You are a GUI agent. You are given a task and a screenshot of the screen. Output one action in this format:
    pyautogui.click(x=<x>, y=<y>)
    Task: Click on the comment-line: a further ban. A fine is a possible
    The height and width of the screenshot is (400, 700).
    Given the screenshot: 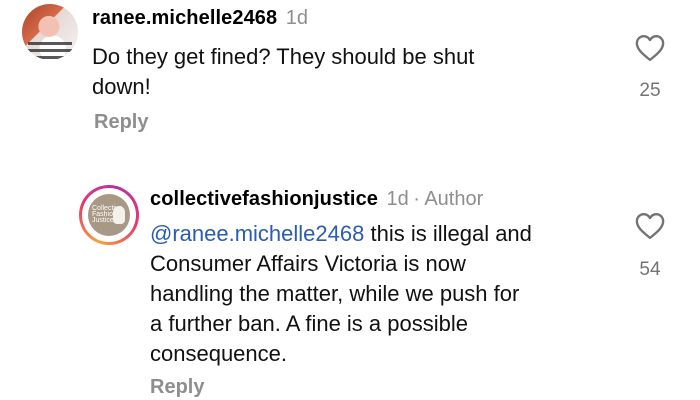 What is the action you would take?
    pyautogui.click(x=309, y=323)
    